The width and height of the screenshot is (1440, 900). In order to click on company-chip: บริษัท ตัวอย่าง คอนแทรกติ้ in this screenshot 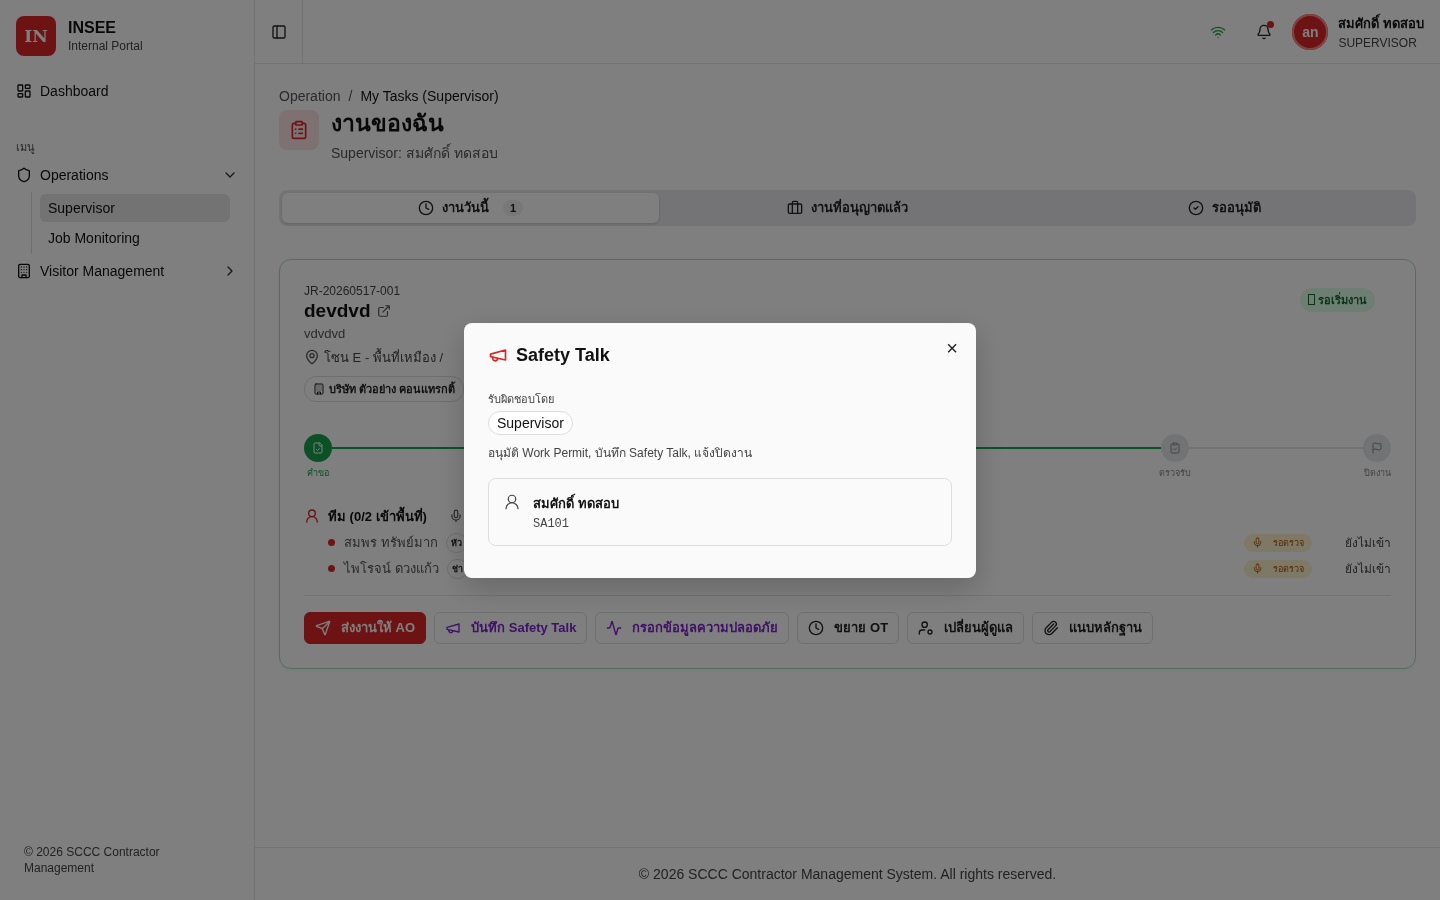, I will do `click(384, 388)`.